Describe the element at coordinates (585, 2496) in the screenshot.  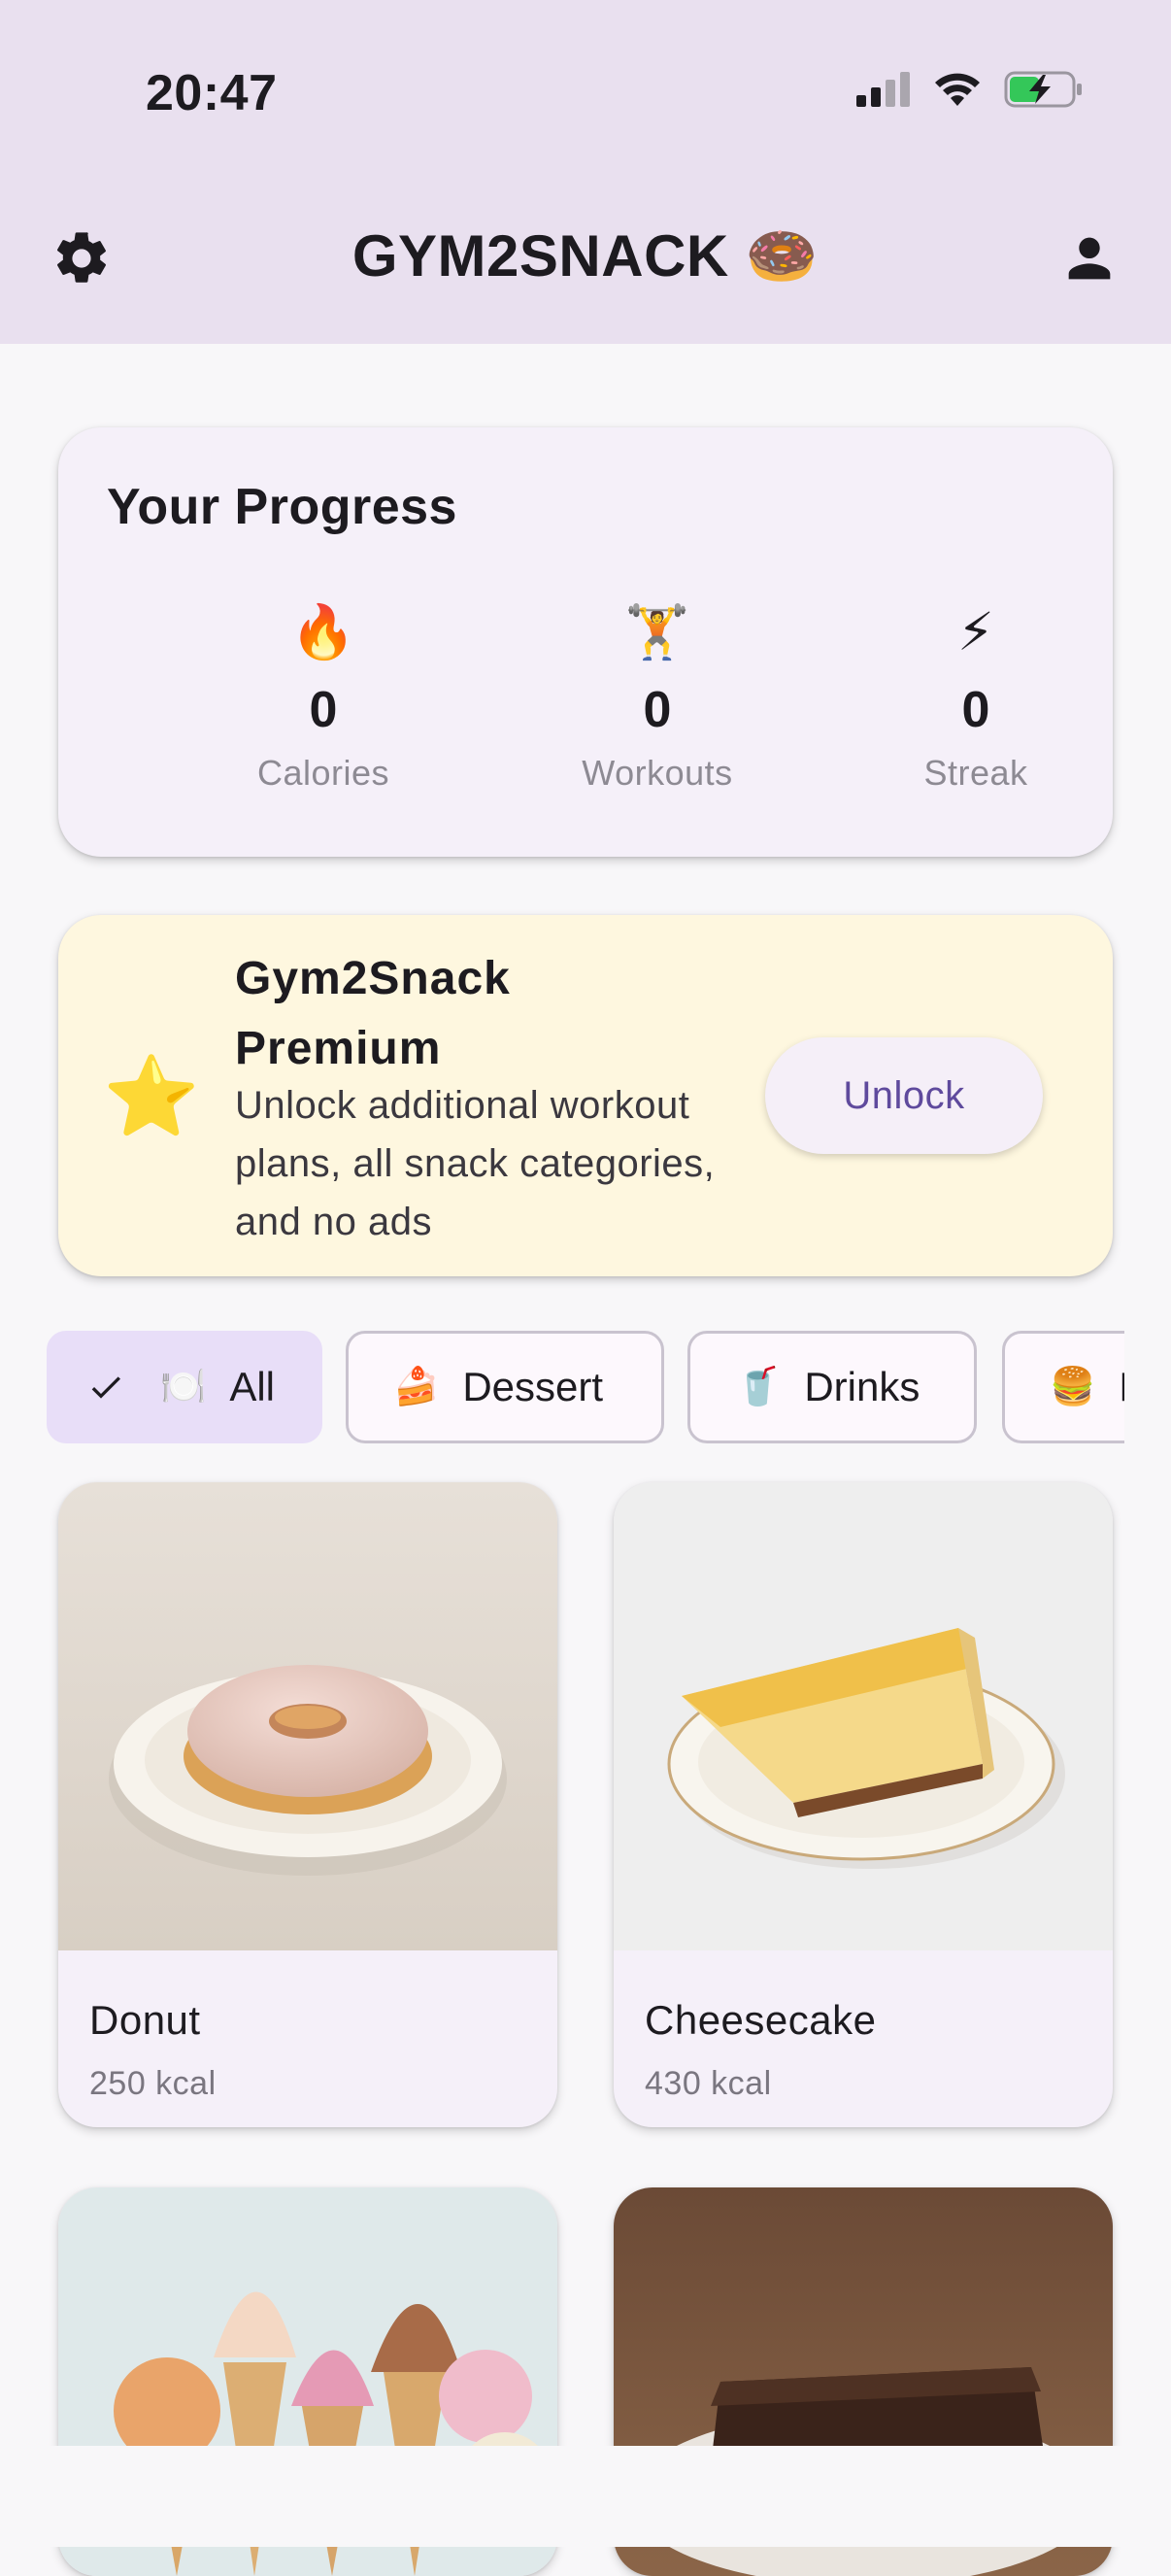
I see `bottom-area` at that location.